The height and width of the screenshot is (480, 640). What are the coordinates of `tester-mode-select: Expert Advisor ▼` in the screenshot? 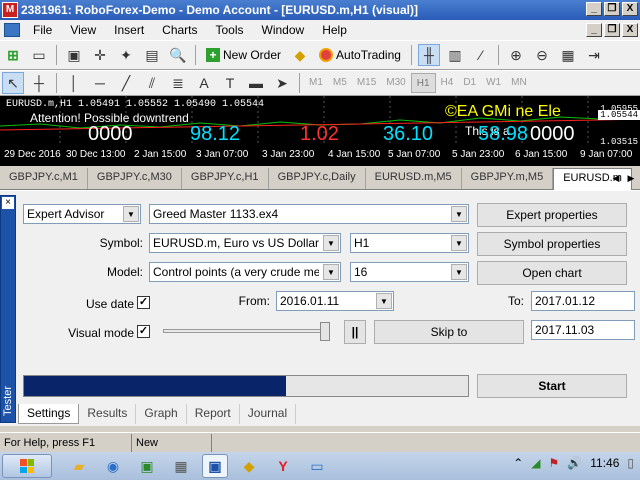 It's located at (82, 214).